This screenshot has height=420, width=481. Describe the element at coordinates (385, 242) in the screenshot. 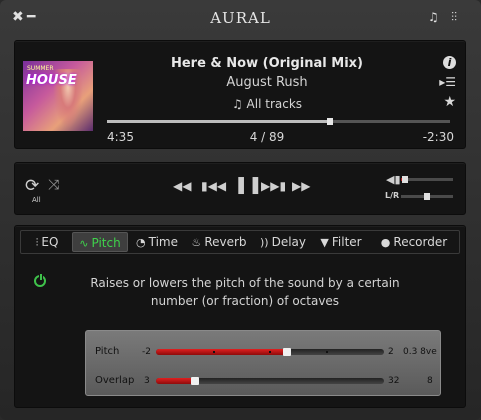

I see `microphone-icon: ●` at that location.